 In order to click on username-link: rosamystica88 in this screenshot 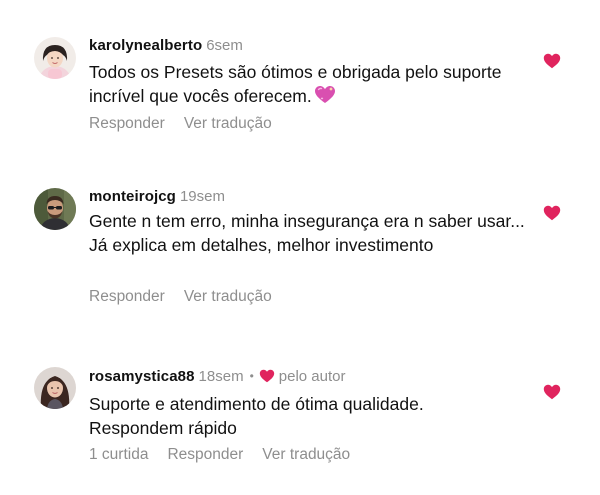, I will do `click(142, 376)`.